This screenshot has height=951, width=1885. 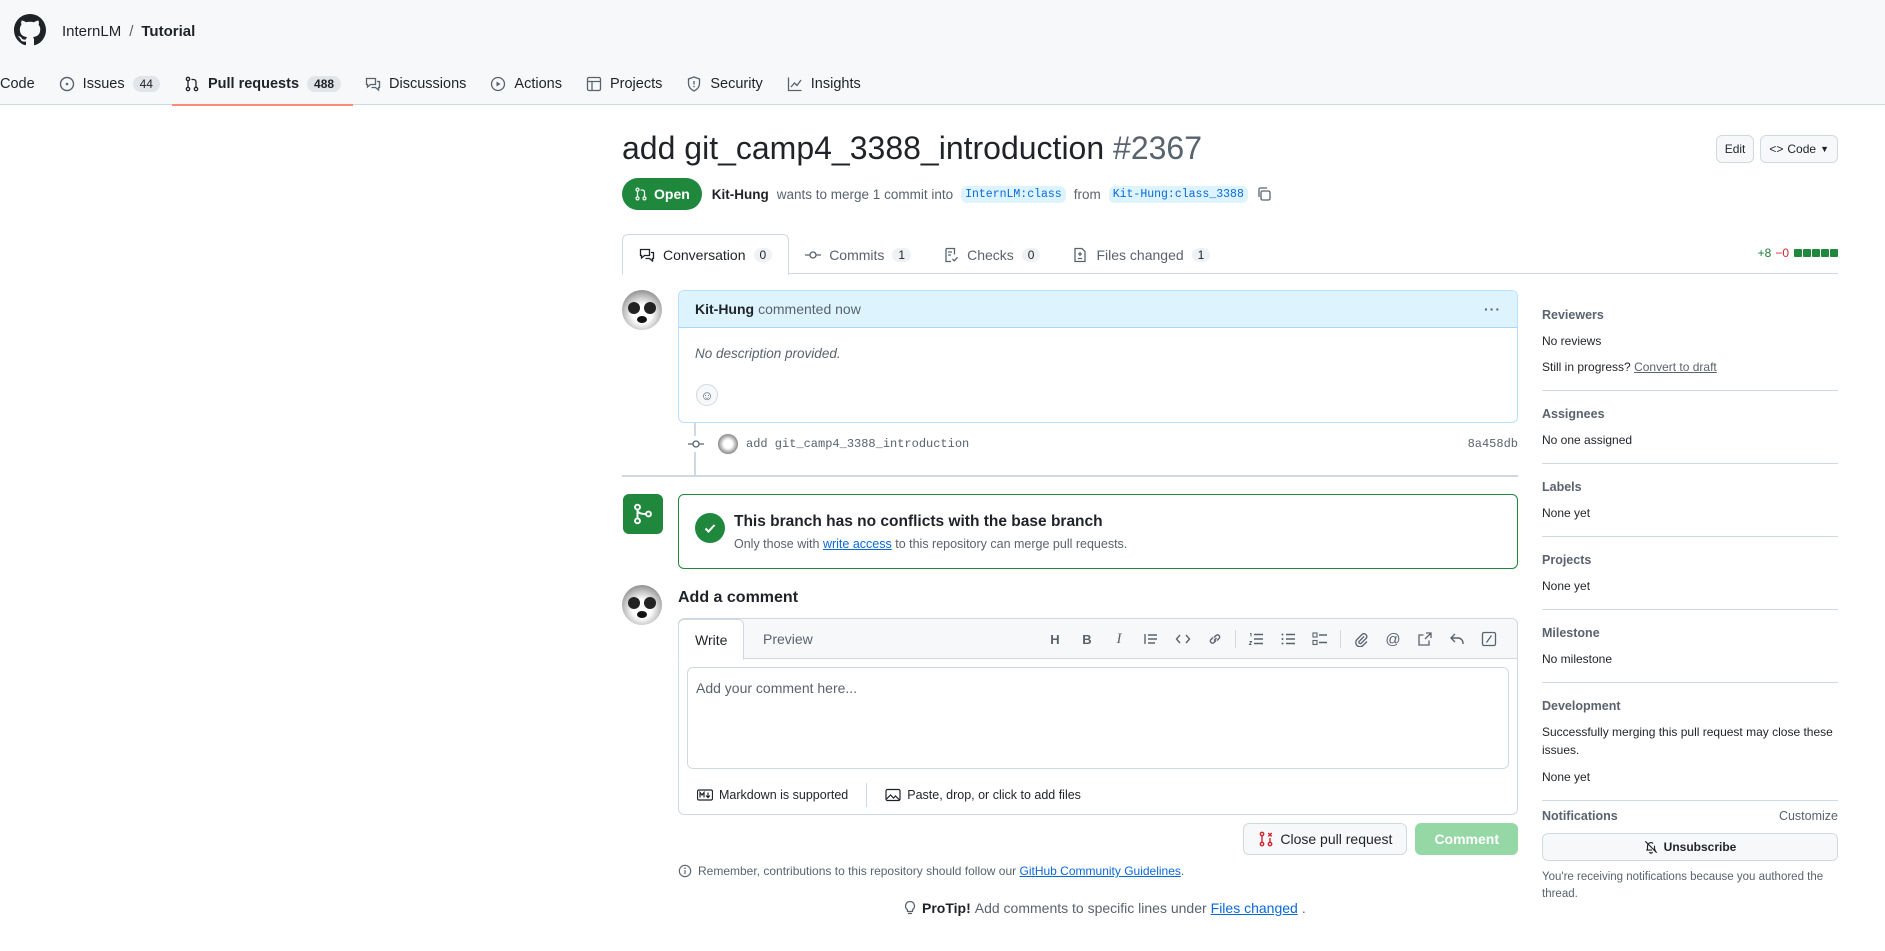 What do you see at coordinates (857, 544) in the screenshot?
I see `write-access-link: write access` at bounding box center [857, 544].